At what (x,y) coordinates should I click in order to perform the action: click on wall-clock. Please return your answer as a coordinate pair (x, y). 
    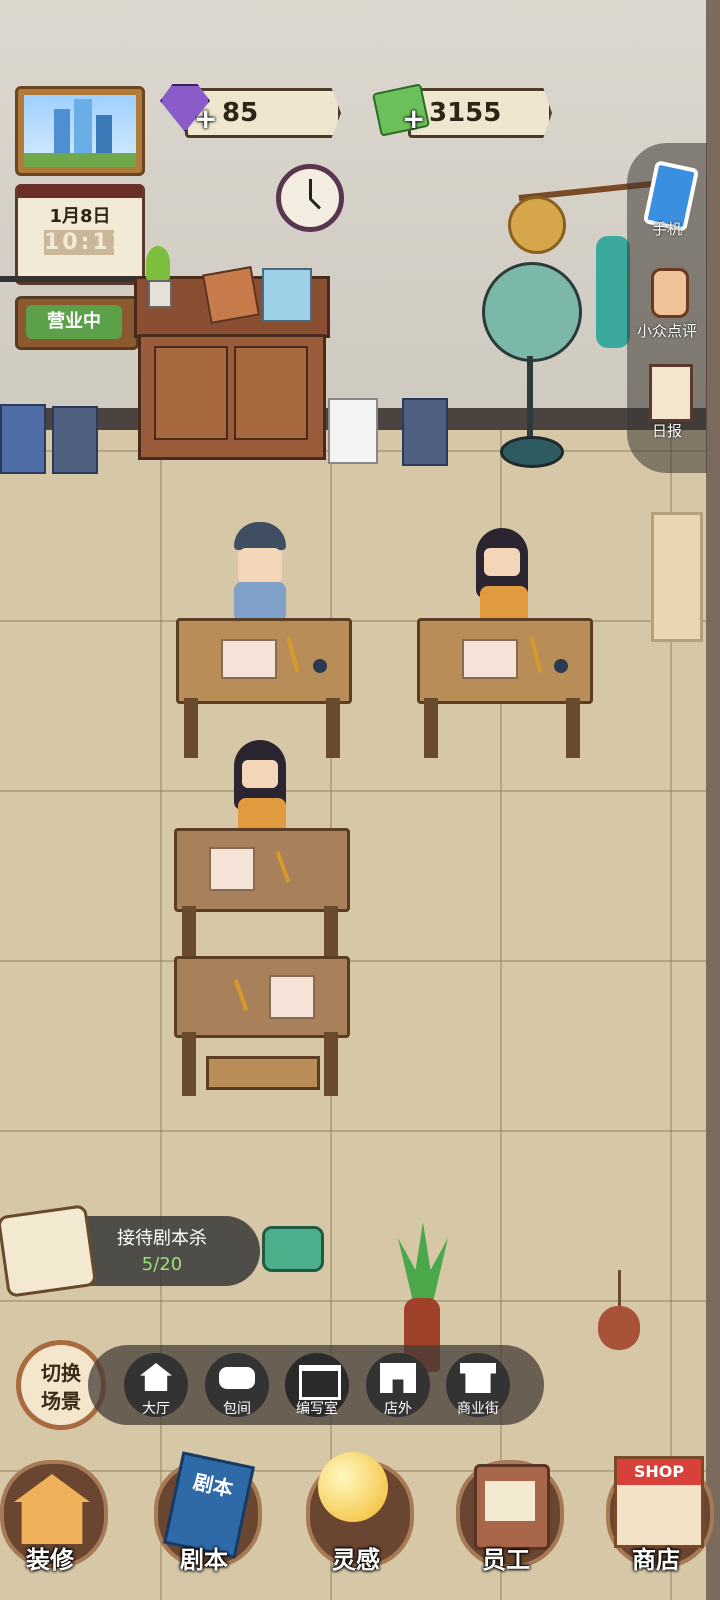
    Looking at the image, I should click on (310, 198).